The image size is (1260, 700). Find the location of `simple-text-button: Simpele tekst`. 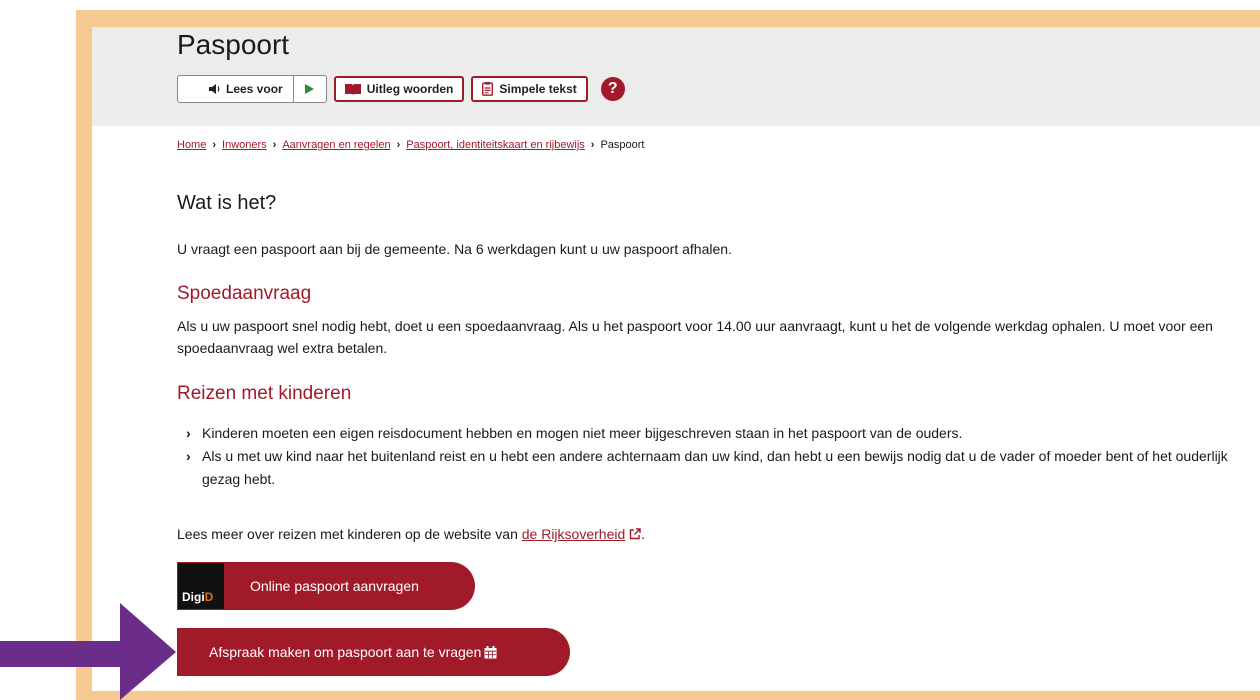

simple-text-button: Simpele tekst is located at coordinates (529, 89).